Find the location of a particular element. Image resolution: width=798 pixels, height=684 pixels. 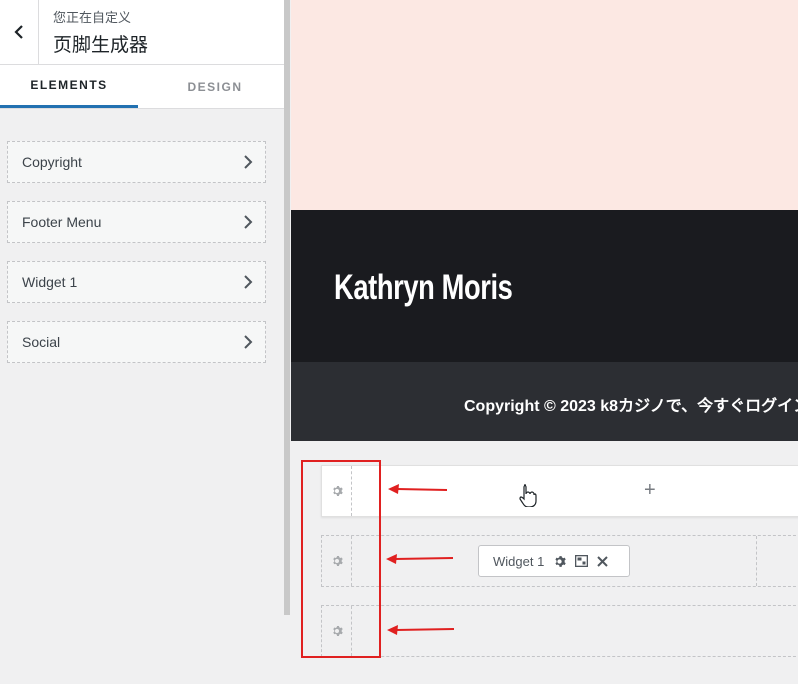

element-item-footer-menu: Footer Menu is located at coordinates (136, 222).